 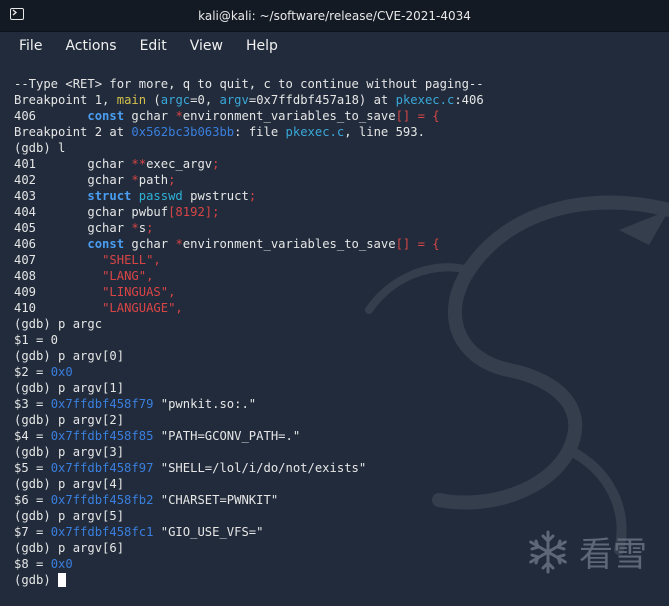 I want to click on terminal-line: 409 "LINGUAS",, so click(x=95, y=292).